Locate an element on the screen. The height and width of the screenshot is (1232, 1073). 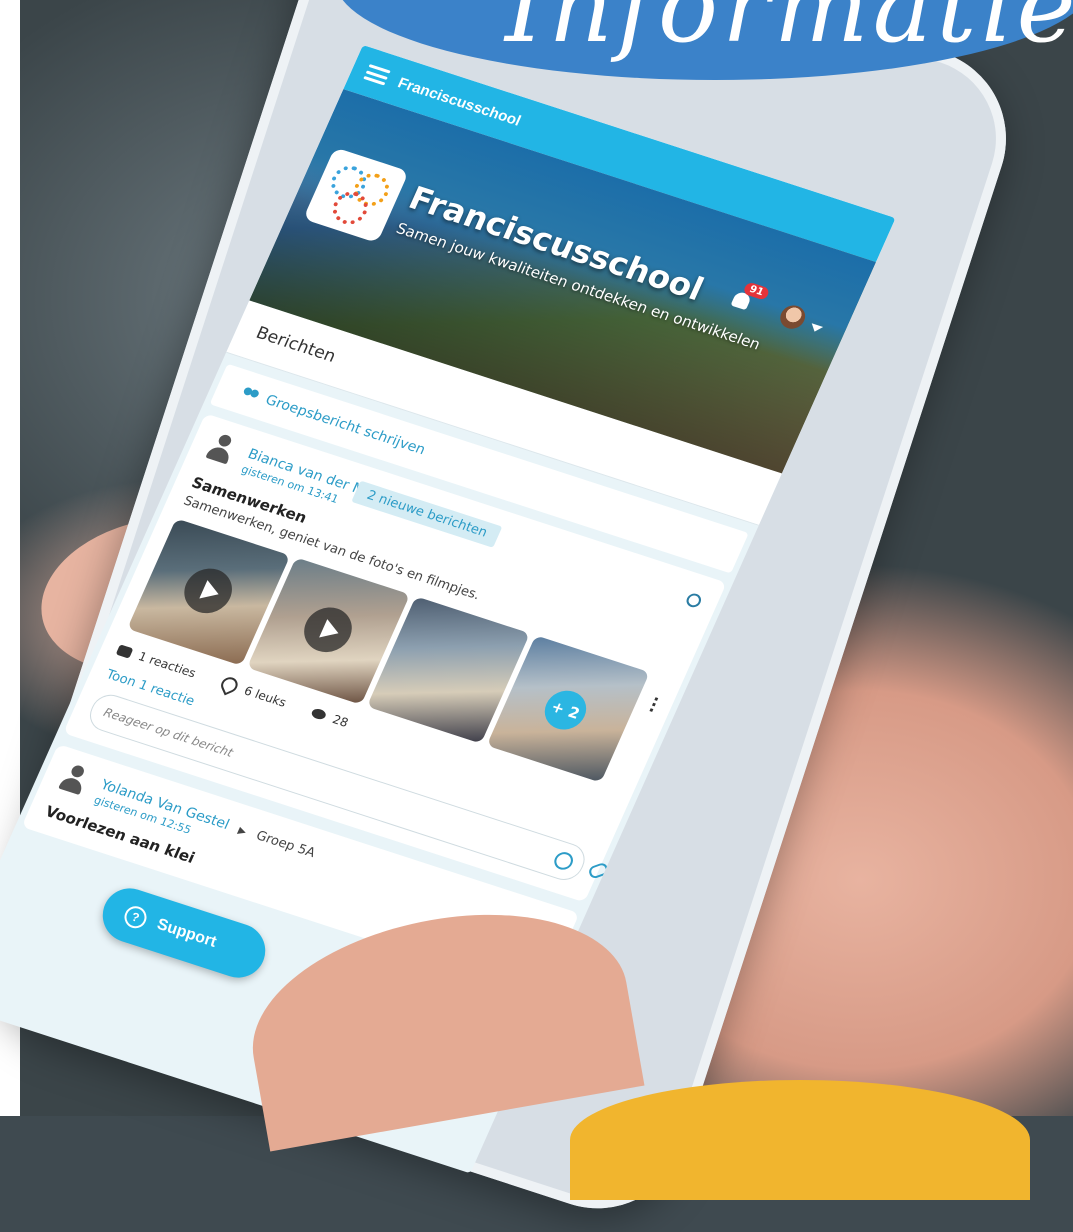
heart-icon is located at coordinates (229, 685).